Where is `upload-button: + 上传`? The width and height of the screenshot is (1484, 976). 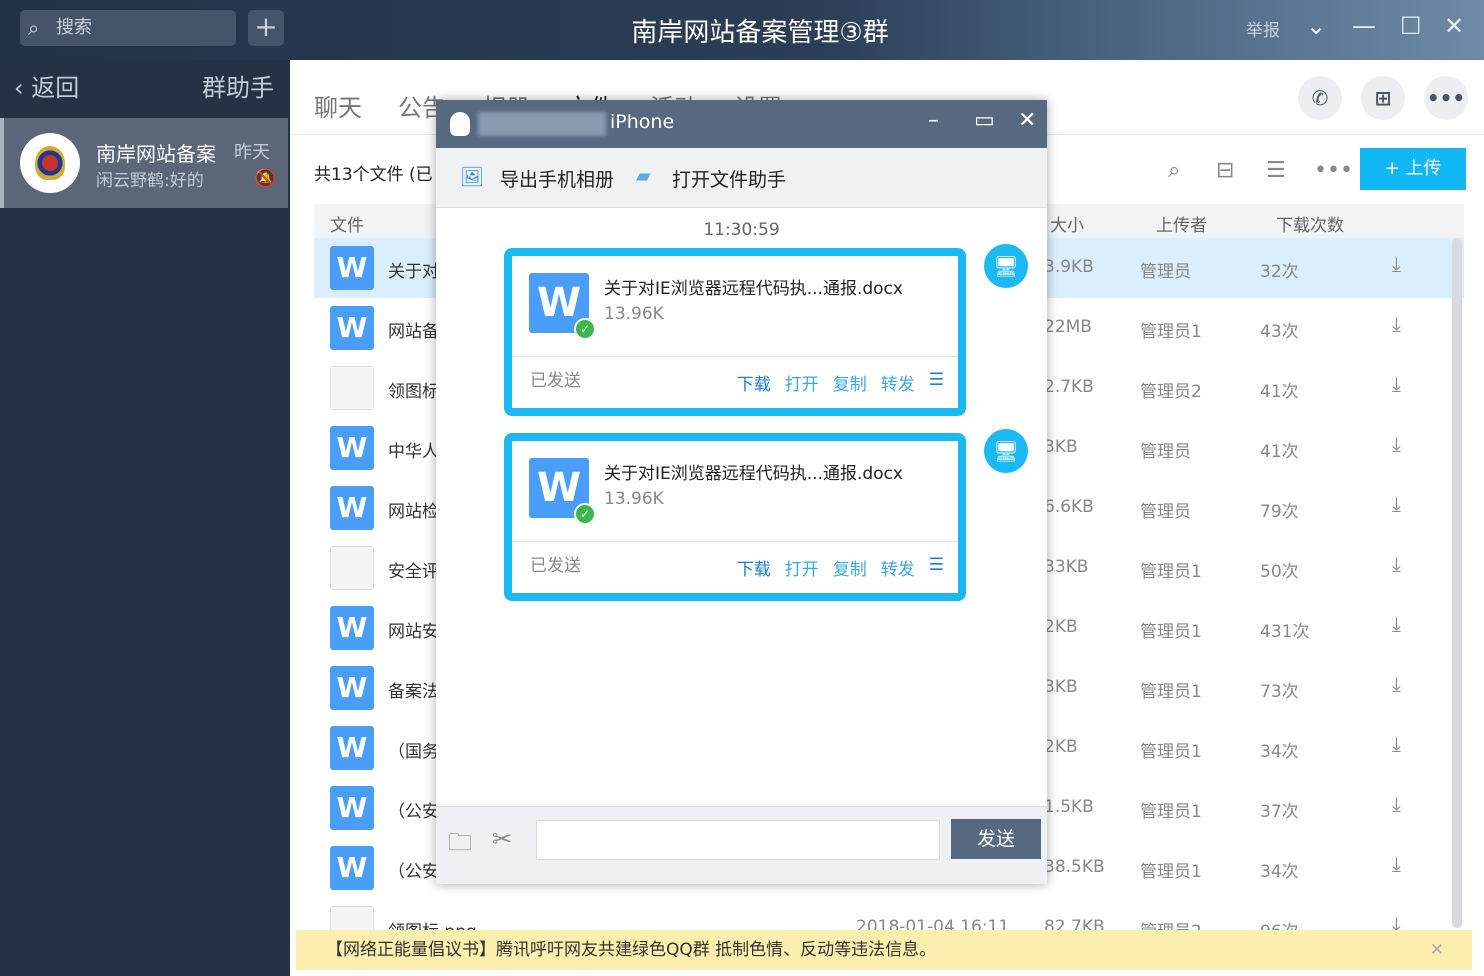
upload-button: + 上传 is located at coordinates (1413, 169).